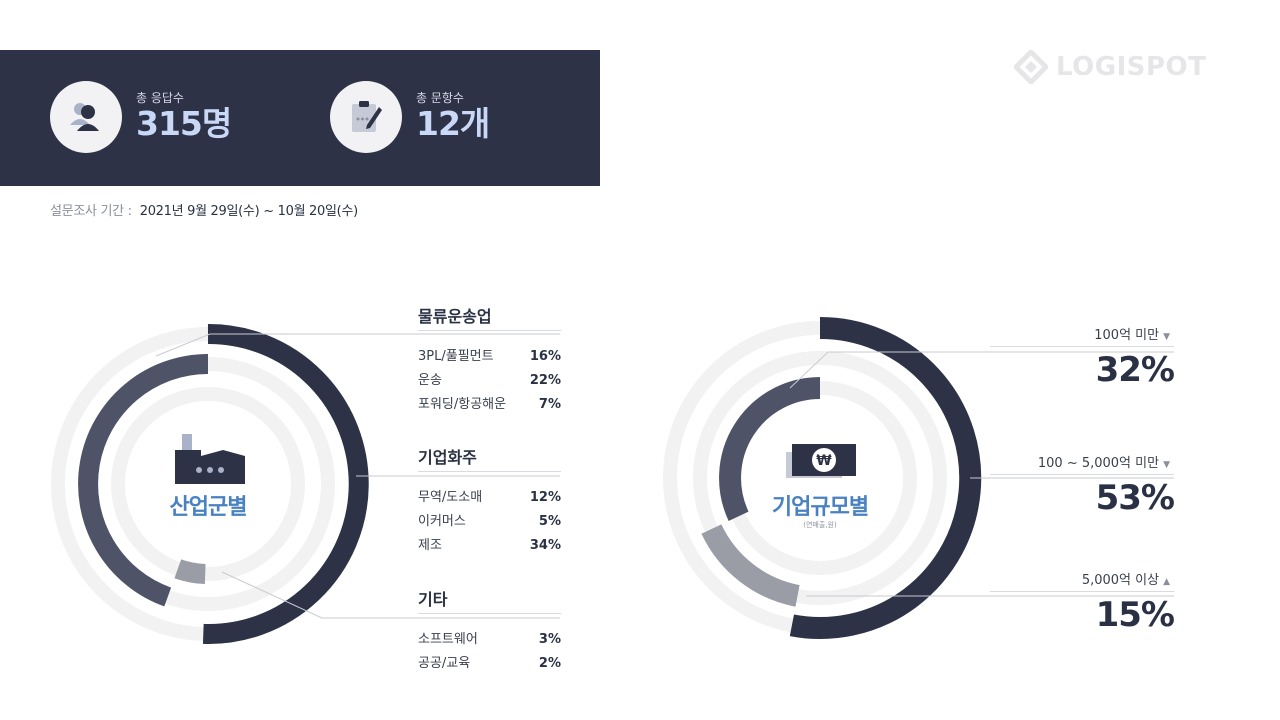  What do you see at coordinates (489, 640) in the screenshot?
I see `legend-row: 소프트웨어 3%` at bounding box center [489, 640].